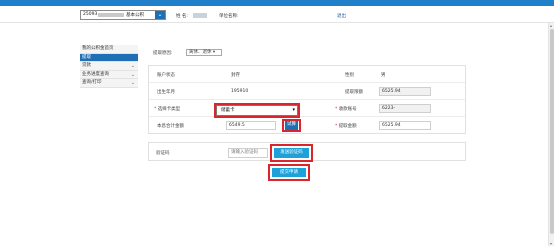 Image resolution: width=554 pixels, height=246 pixels. I want to click on withdraw-amount-label-text: 提取金额, so click(347, 126).